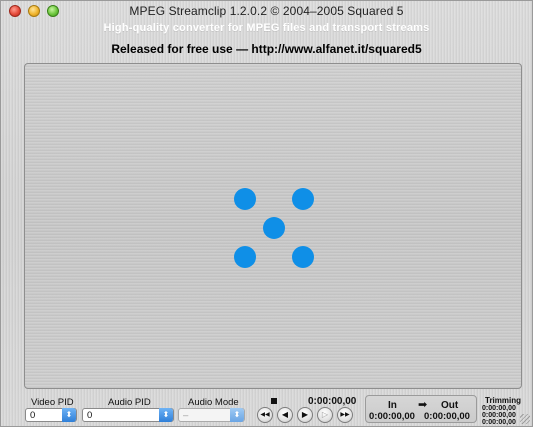 This screenshot has width=533, height=427. I want to click on video-pid-select: 0 ⬍, so click(51, 415).